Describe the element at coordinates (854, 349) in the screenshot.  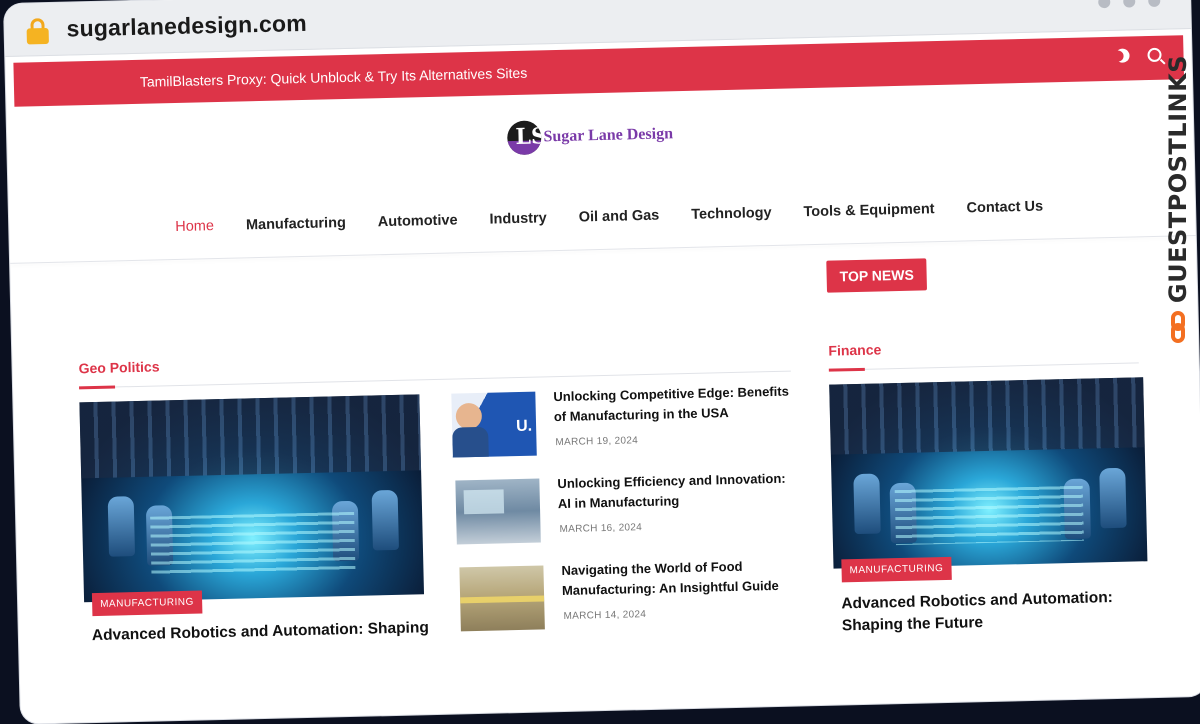
I see `section-title-finance: Finance` at that location.